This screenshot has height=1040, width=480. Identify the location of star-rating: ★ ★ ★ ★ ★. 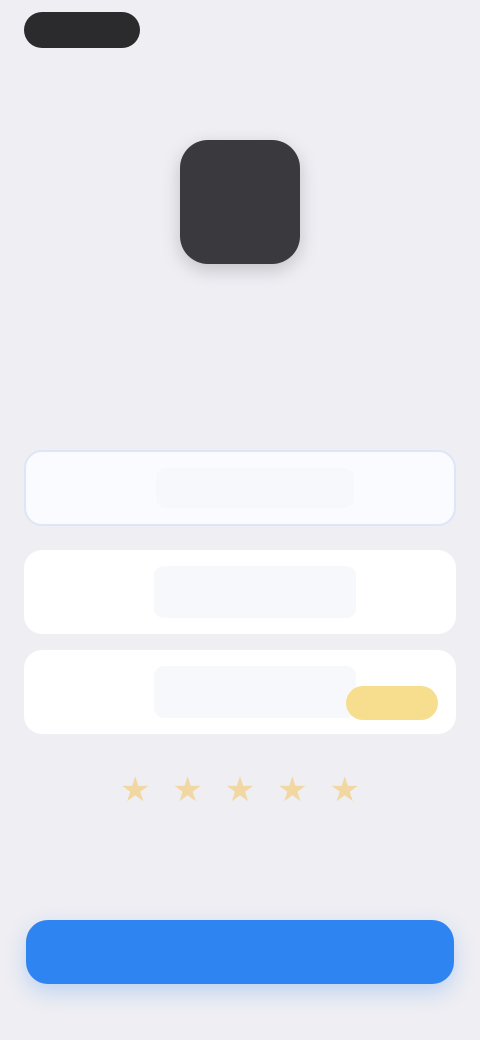
(240, 790).